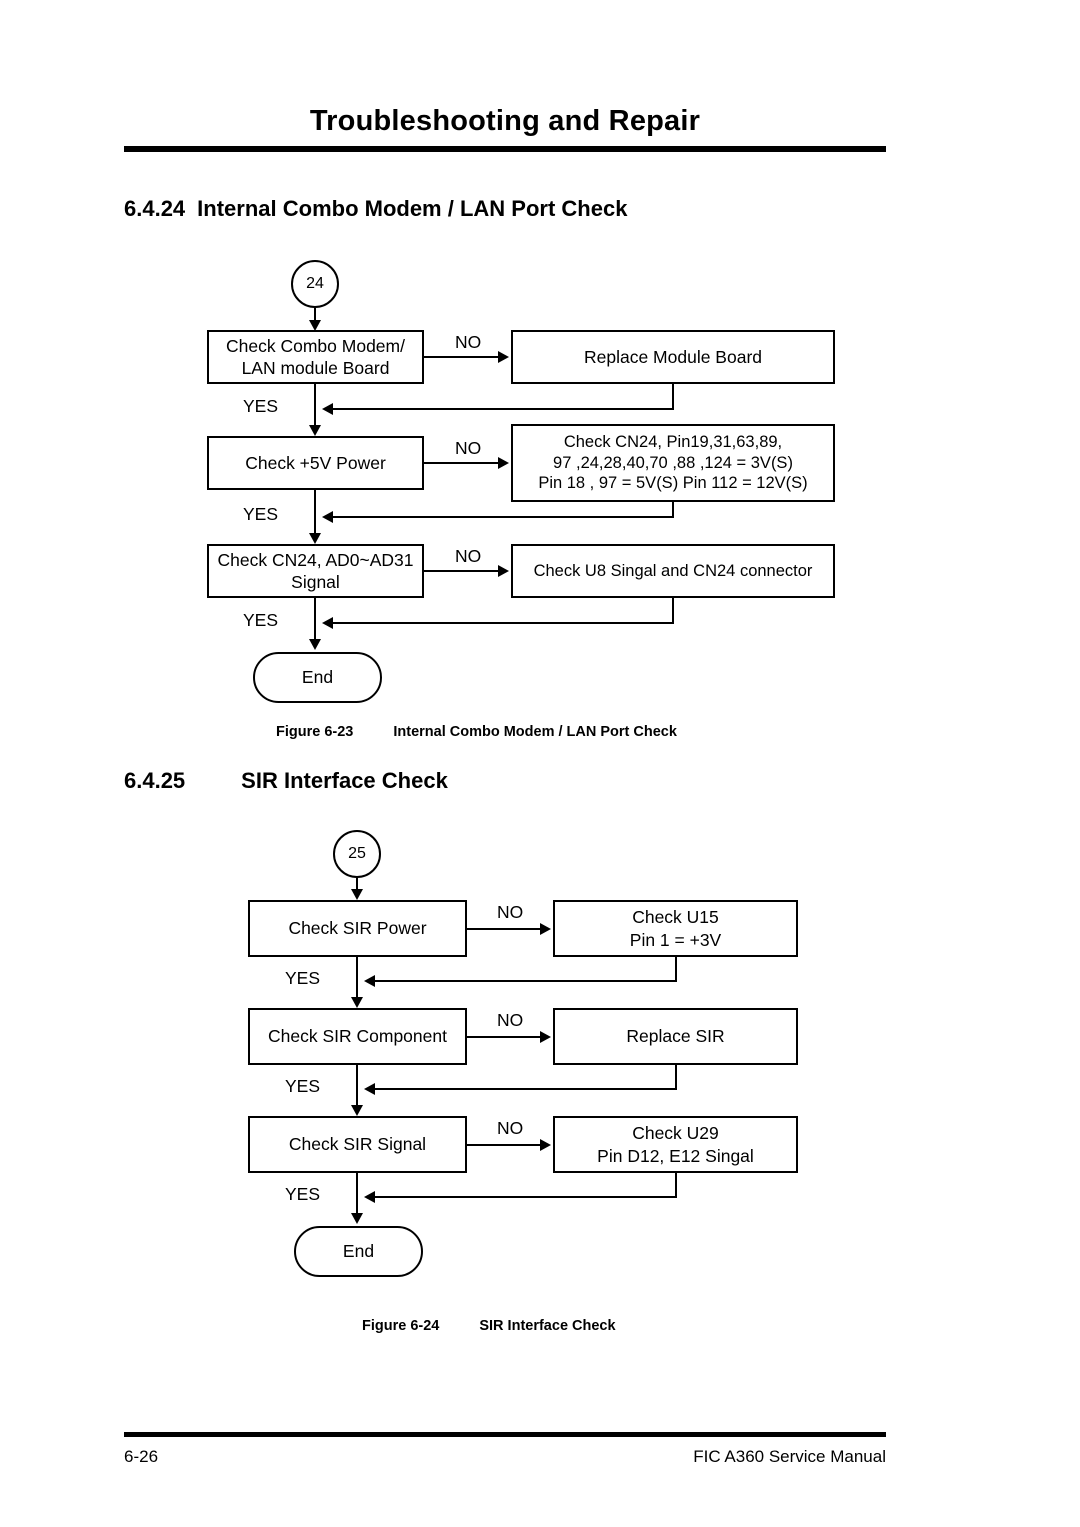 This screenshot has height=1527, width=1080. I want to click on page-number: 6-26, so click(141, 1456).